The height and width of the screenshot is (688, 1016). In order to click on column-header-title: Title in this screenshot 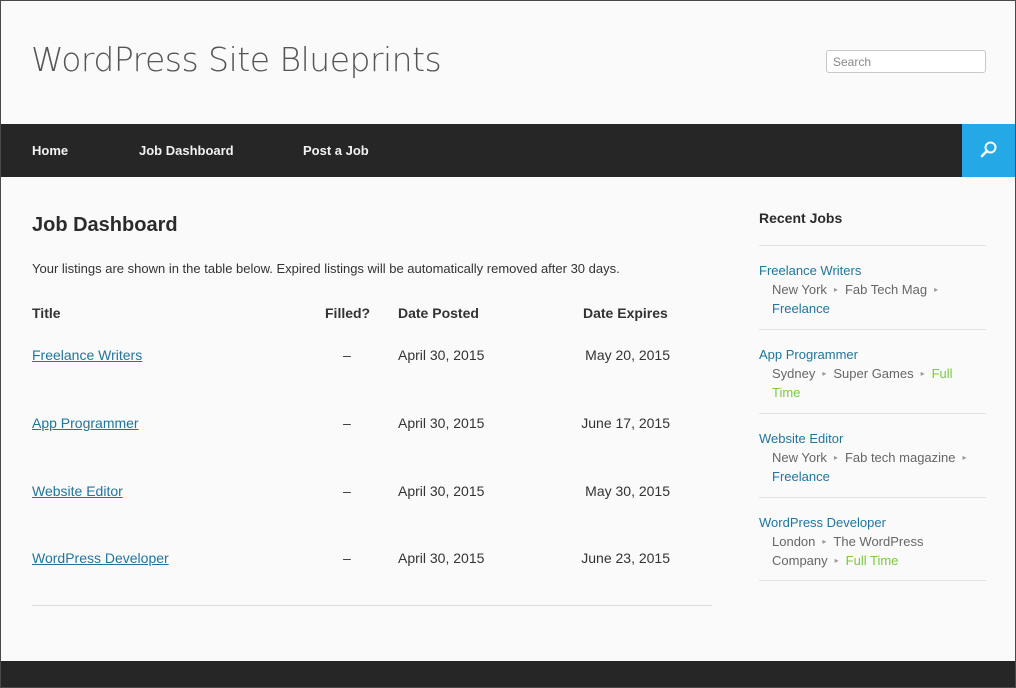, I will do `click(46, 313)`.